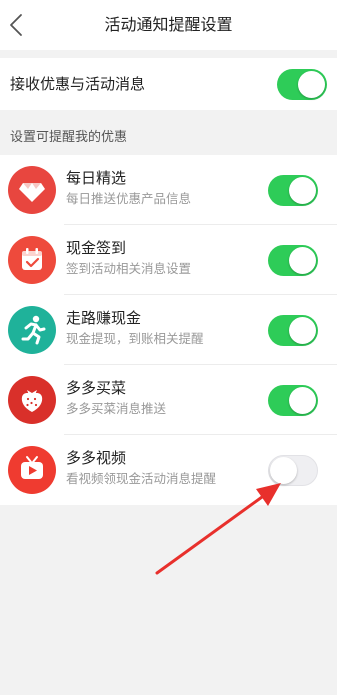  I want to click on nav-bar: 活动通知提醒设置, so click(168, 25).